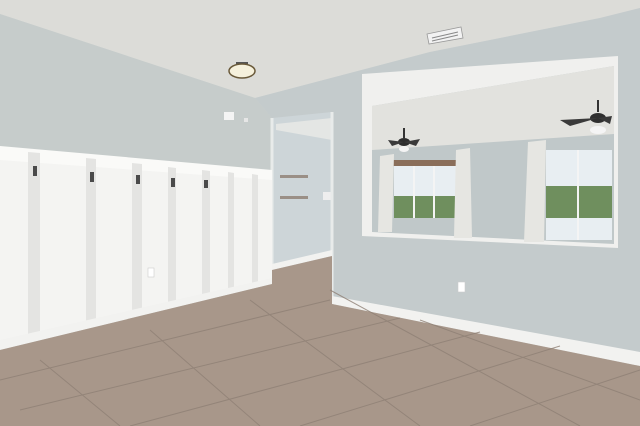 Image resolution: width=640 pixels, height=426 pixels. What do you see at coordinates (425, 207) in the screenshot?
I see `inner-window-left-greenery` at bounding box center [425, 207].